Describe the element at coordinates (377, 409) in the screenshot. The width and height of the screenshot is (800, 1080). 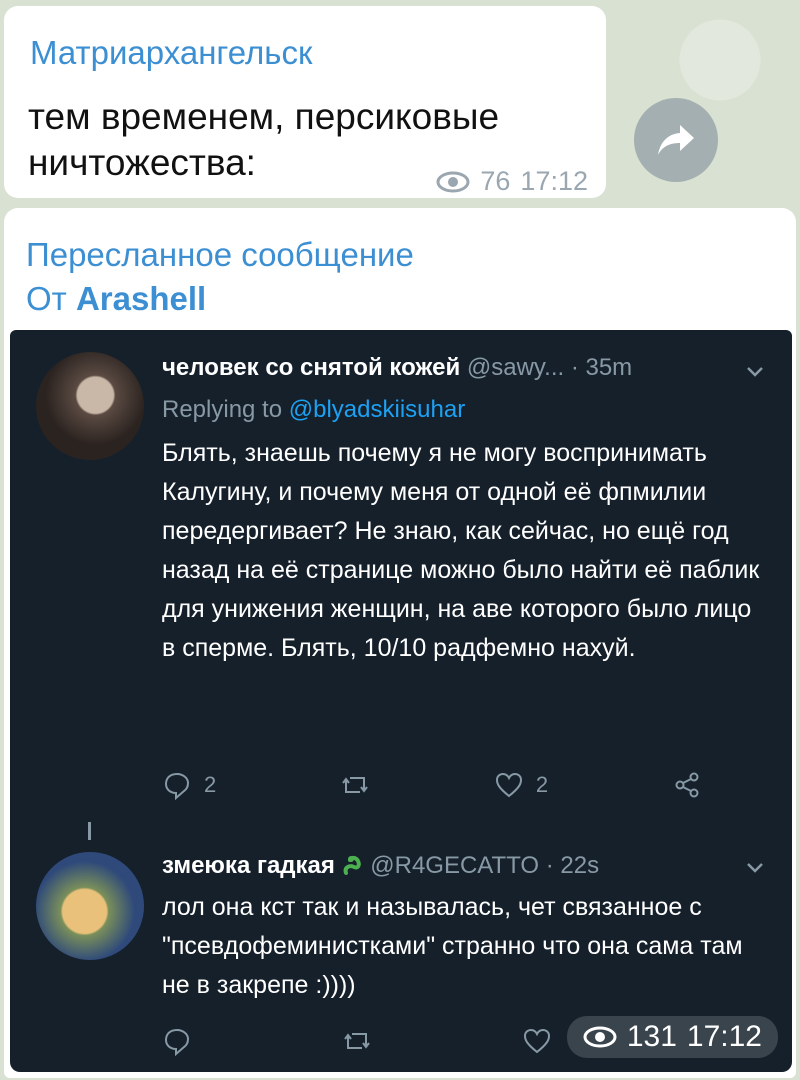
I see `replying-handle: @blyadskiisuhar` at that location.